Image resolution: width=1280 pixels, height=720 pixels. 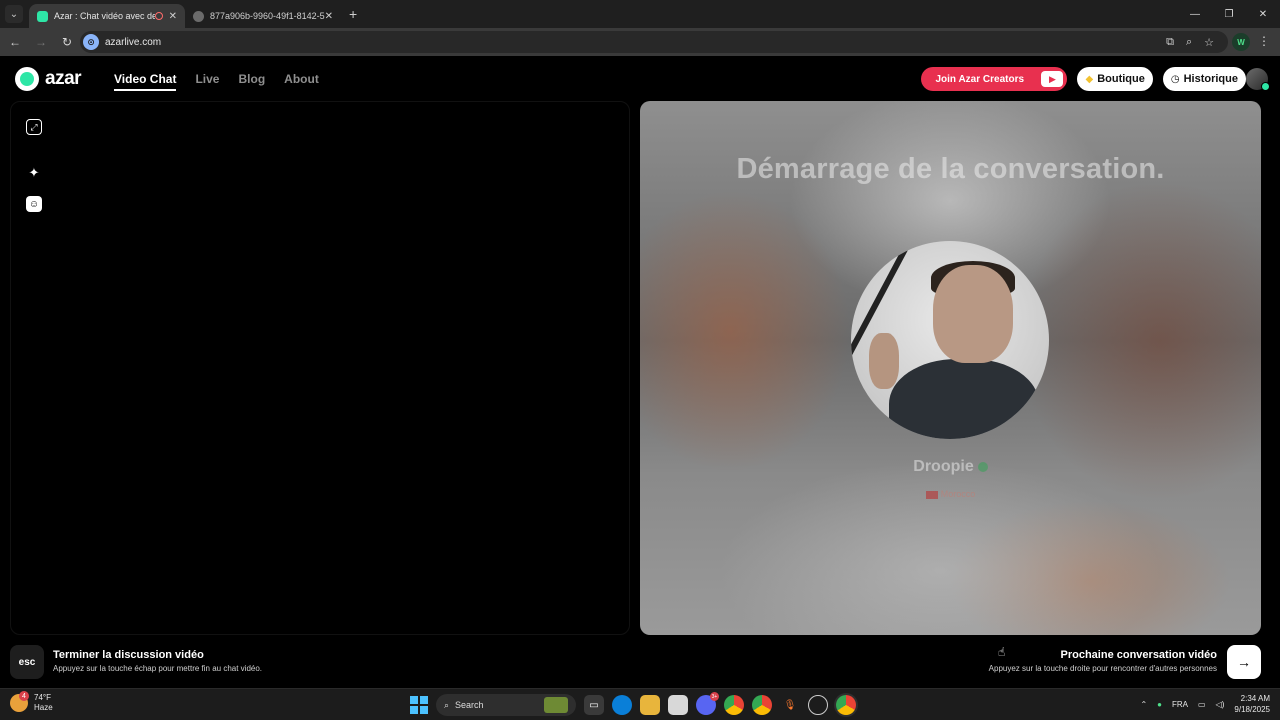 I want to click on nav-blog: Blog, so click(x=251, y=81).